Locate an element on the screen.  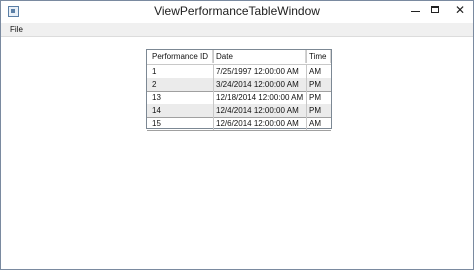
cell-performance-id: 15 is located at coordinates (181, 123).